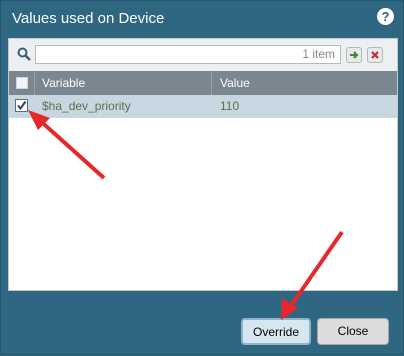 The image size is (404, 356). What do you see at coordinates (318, 54) in the screenshot?
I see `item-count: 1 item` at bounding box center [318, 54].